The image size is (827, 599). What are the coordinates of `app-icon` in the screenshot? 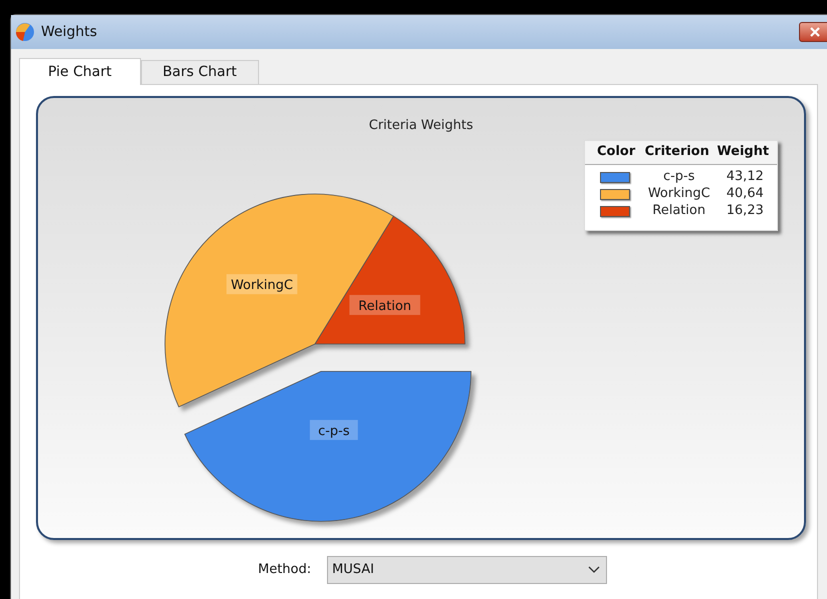 It's located at (25, 32).